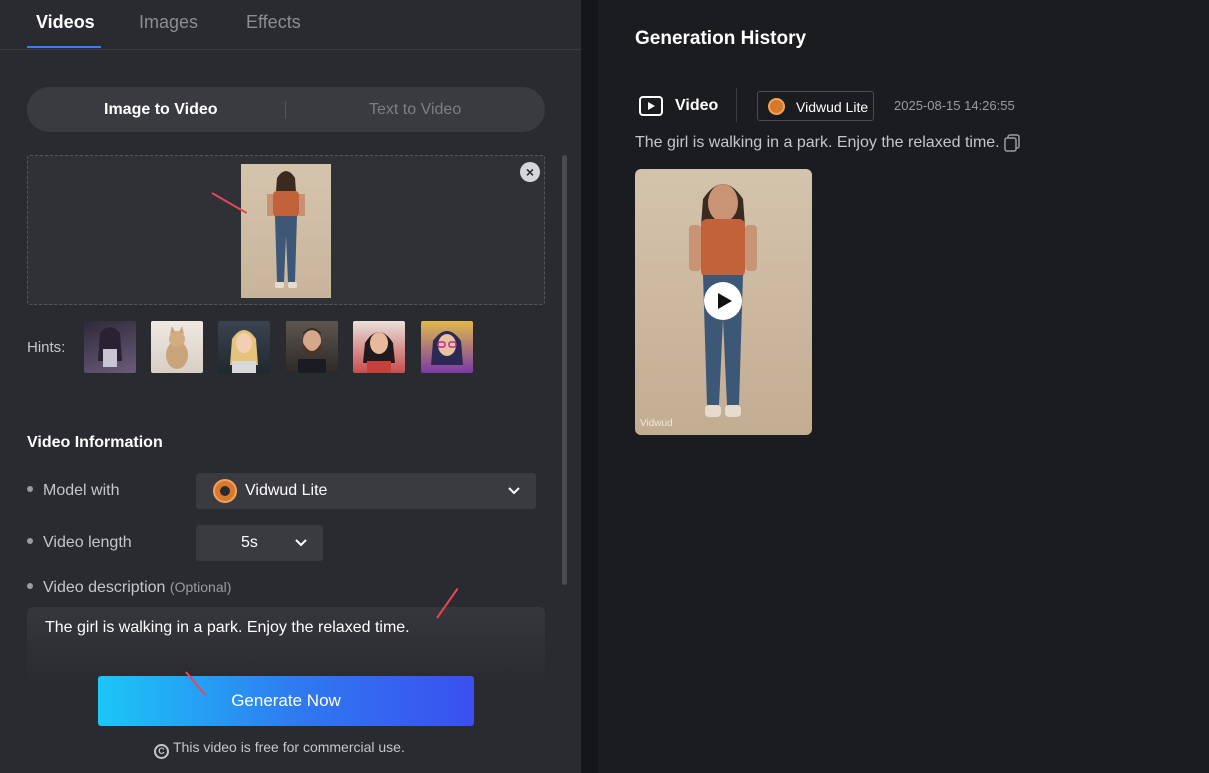 This screenshot has width=1209, height=773. I want to click on tab-bar: Videos Images Effects, so click(290, 25).